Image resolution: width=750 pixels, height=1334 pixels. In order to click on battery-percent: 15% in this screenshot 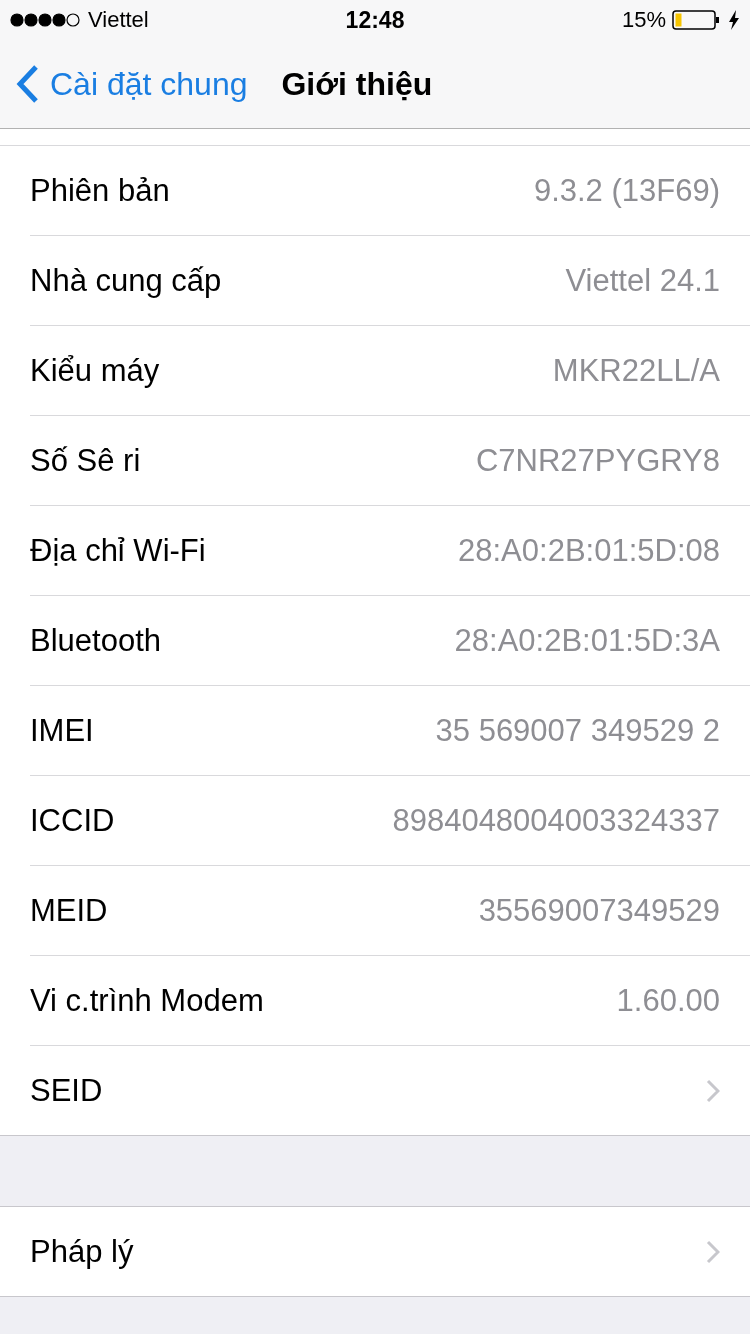, I will do `click(643, 20)`.